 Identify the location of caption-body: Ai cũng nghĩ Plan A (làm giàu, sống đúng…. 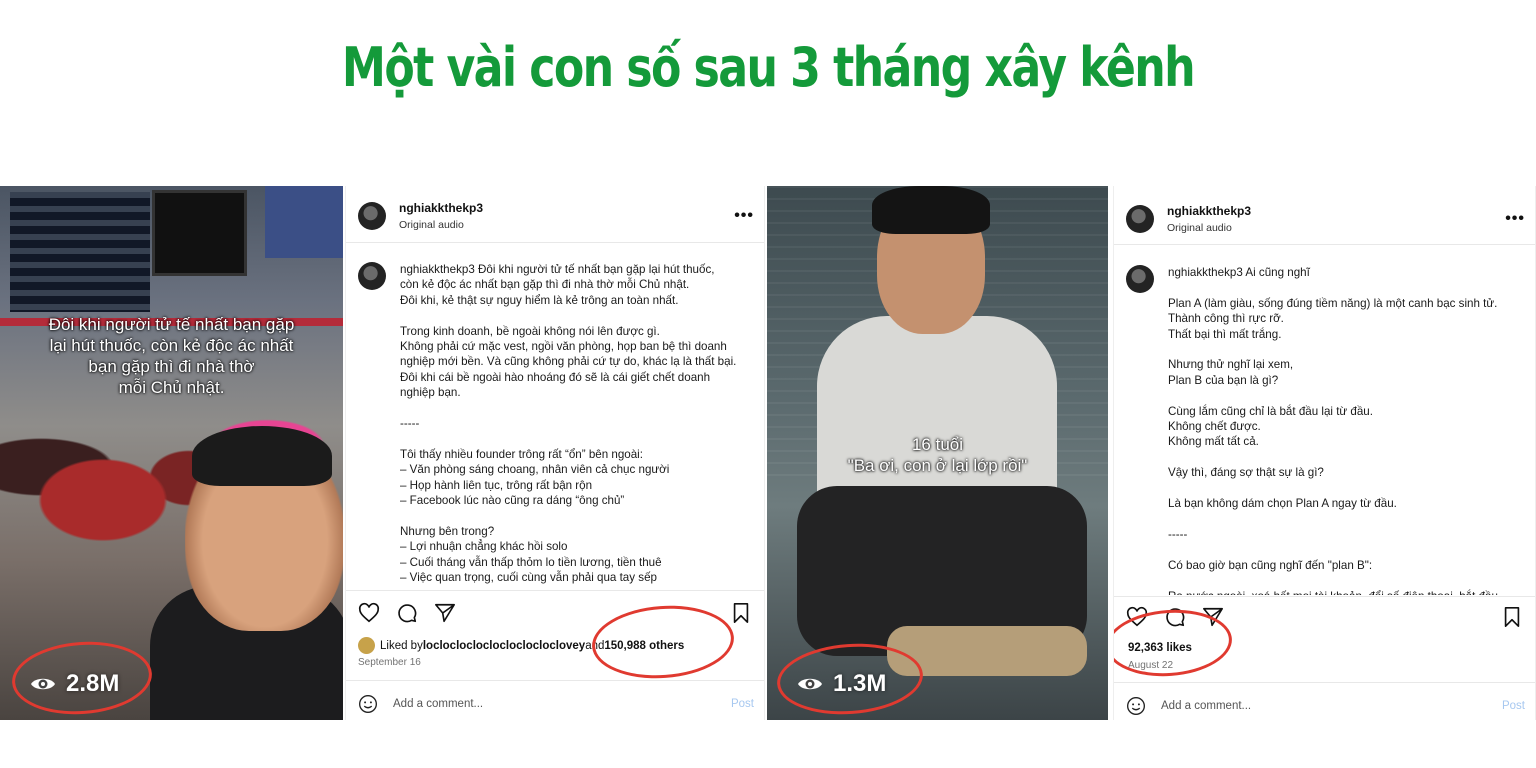
(1333, 430).